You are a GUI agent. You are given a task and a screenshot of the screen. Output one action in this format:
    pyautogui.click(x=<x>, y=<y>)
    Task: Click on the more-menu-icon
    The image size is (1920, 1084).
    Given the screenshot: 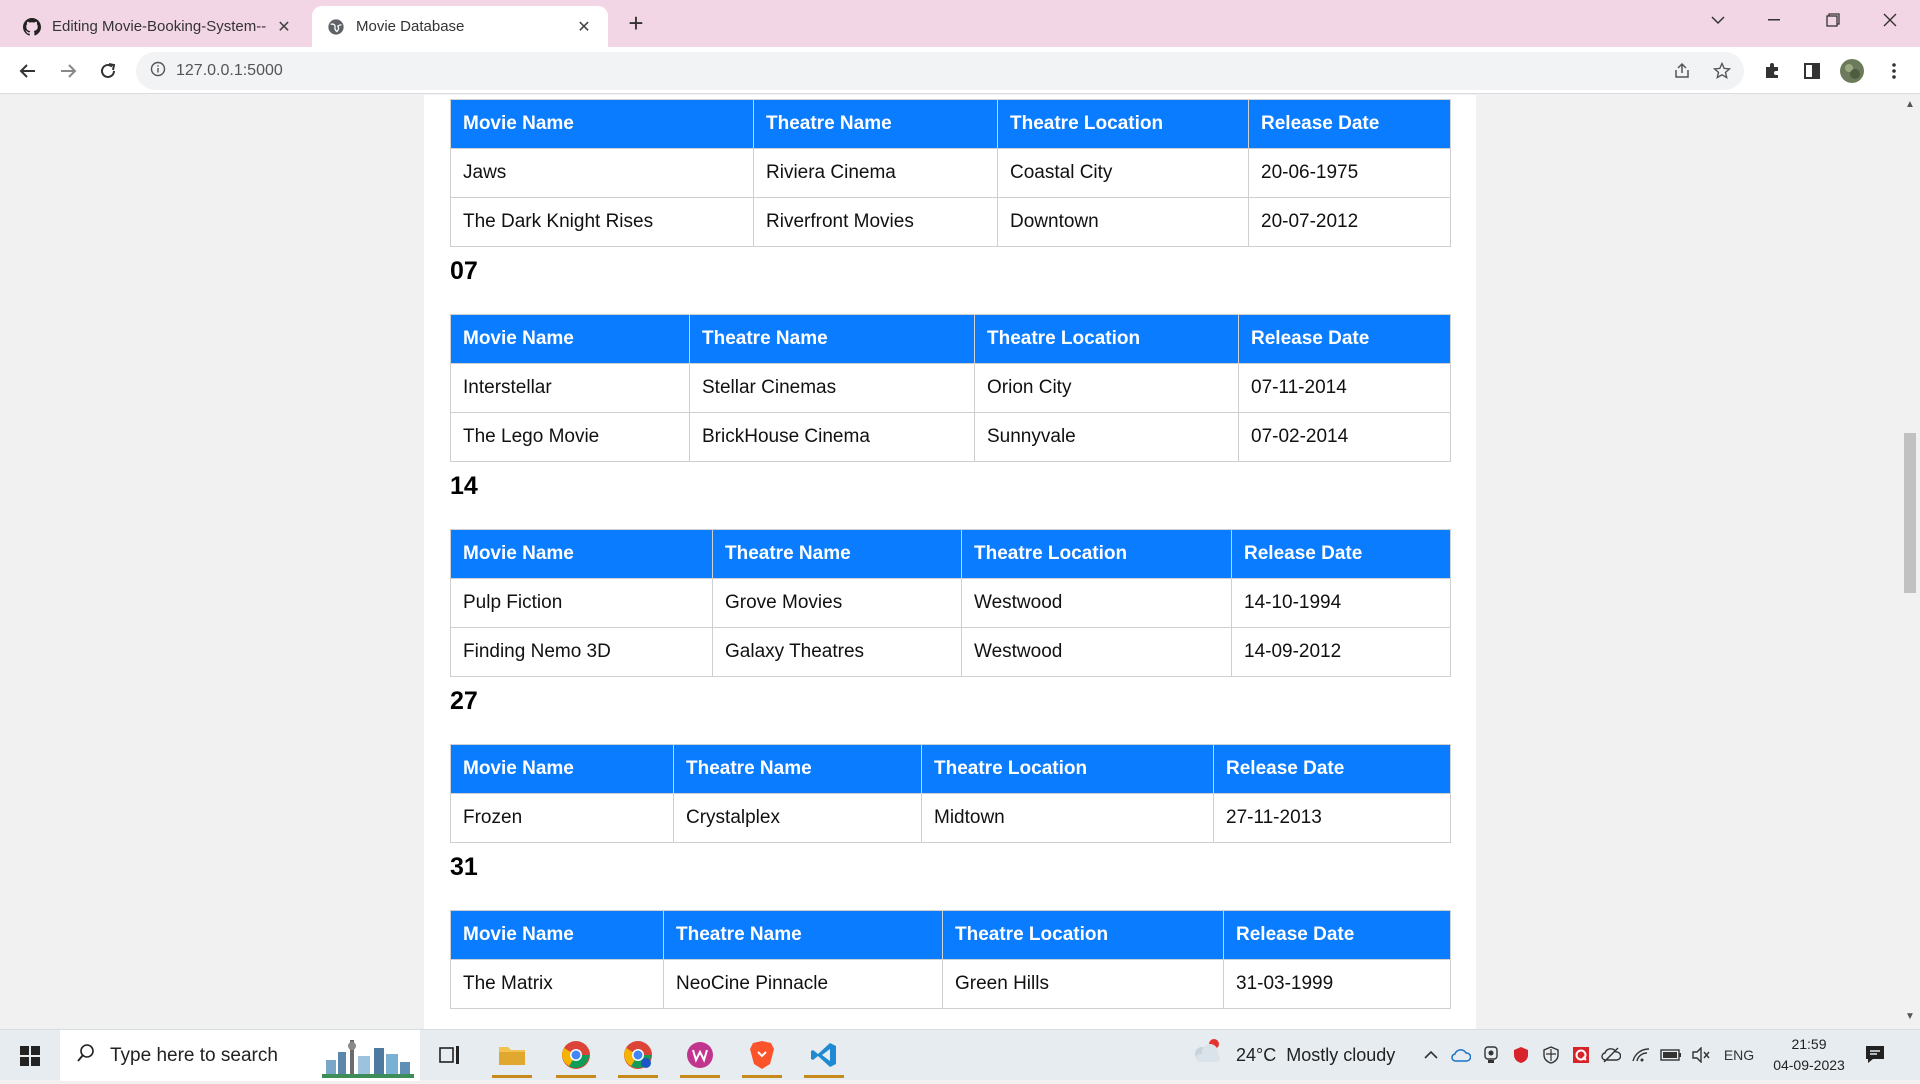 What is the action you would take?
    pyautogui.click(x=1894, y=71)
    